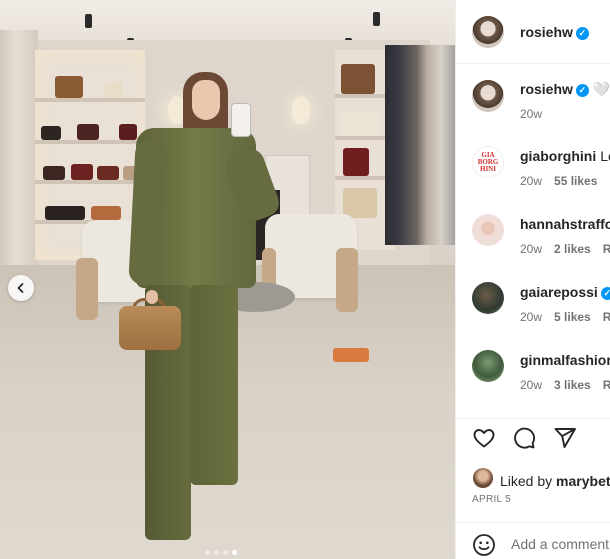  What do you see at coordinates (301, 110) in the screenshot?
I see `wall-lamp` at bounding box center [301, 110].